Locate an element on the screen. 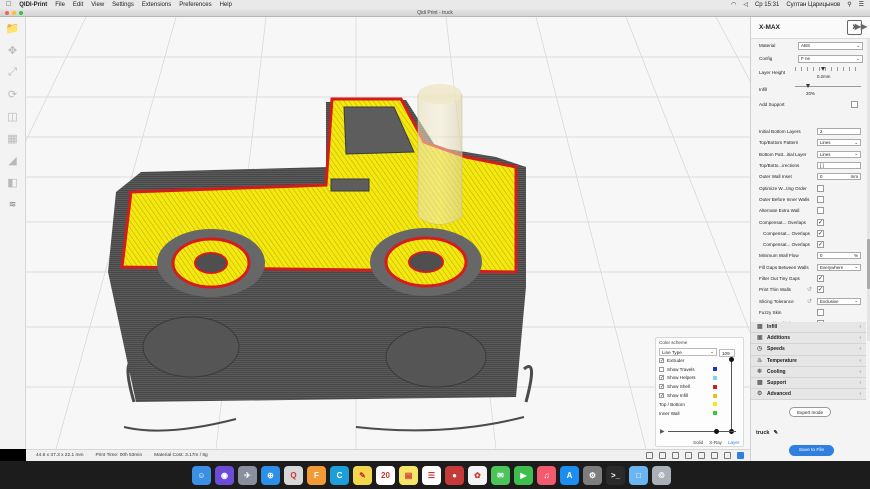 The image size is (870, 489). material-select: ABS ⌄ is located at coordinates (830, 45).